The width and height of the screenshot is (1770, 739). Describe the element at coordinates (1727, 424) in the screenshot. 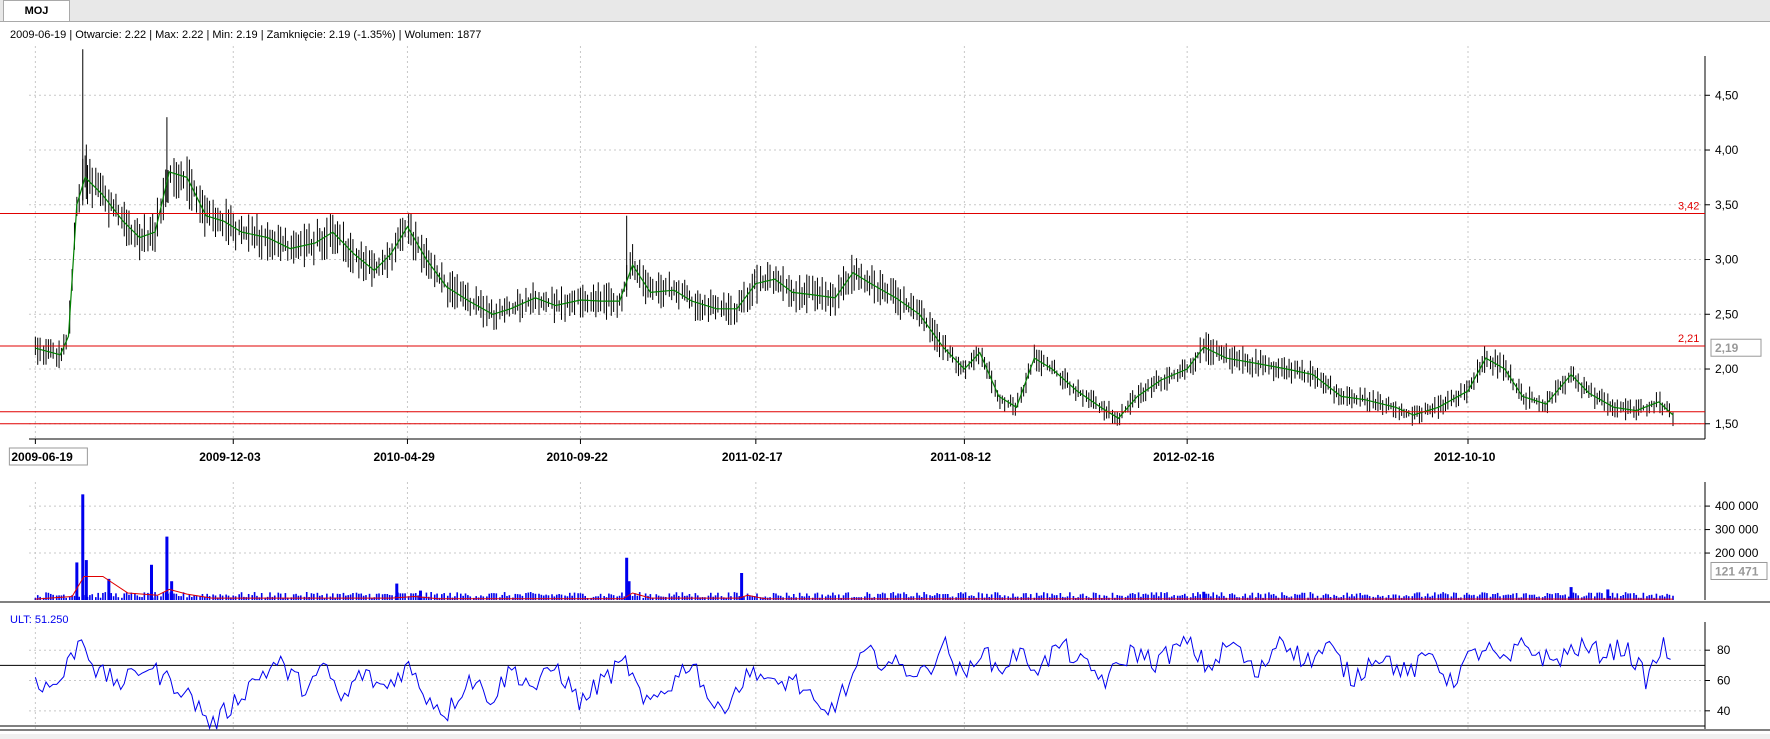

I see `price-y-tick-label: 1,50` at that location.